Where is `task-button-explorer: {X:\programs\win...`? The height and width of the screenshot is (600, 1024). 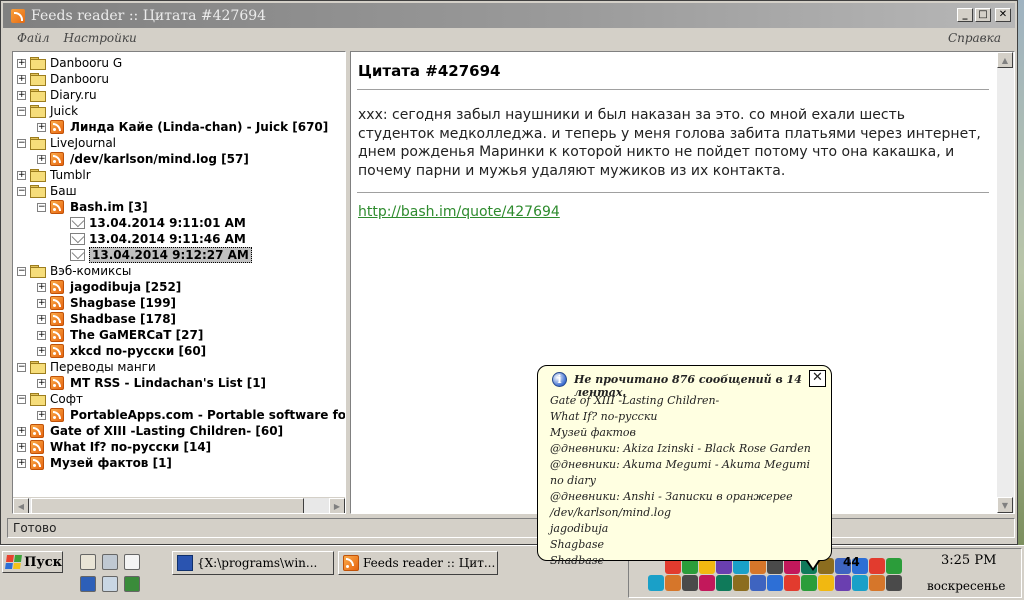 task-button-explorer: {X:\programs\win... is located at coordinates (253, 563).